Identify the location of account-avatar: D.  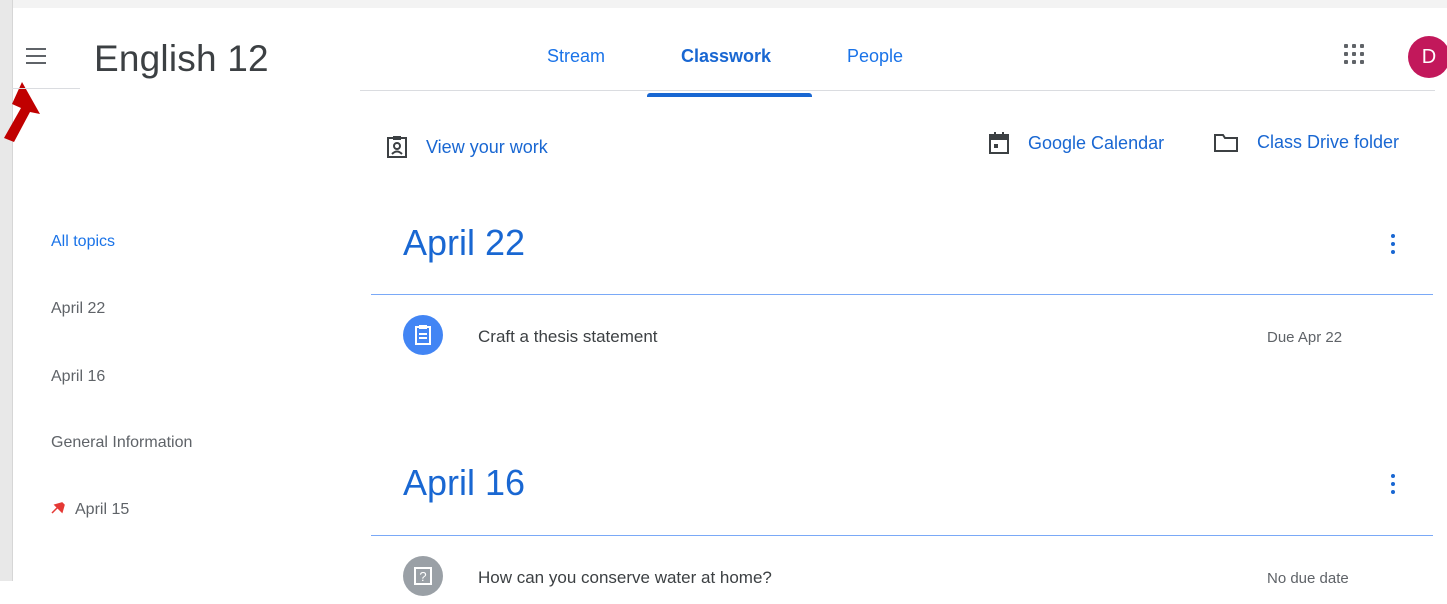
(1427, 57).